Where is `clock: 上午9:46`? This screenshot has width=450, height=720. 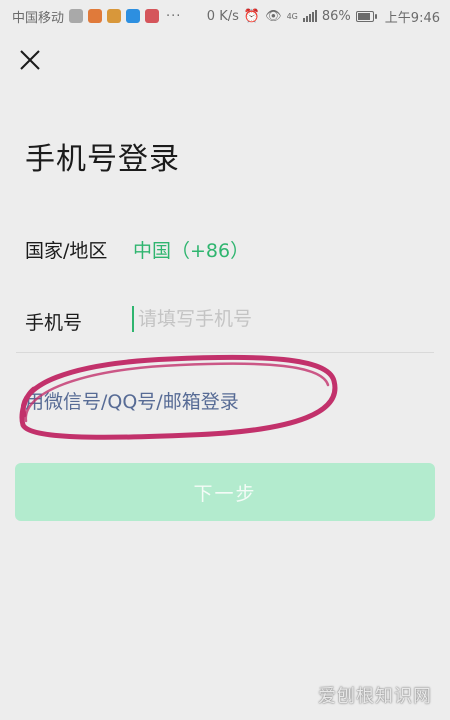 clock: 上午9:46 is located at coordinates (412, 18).